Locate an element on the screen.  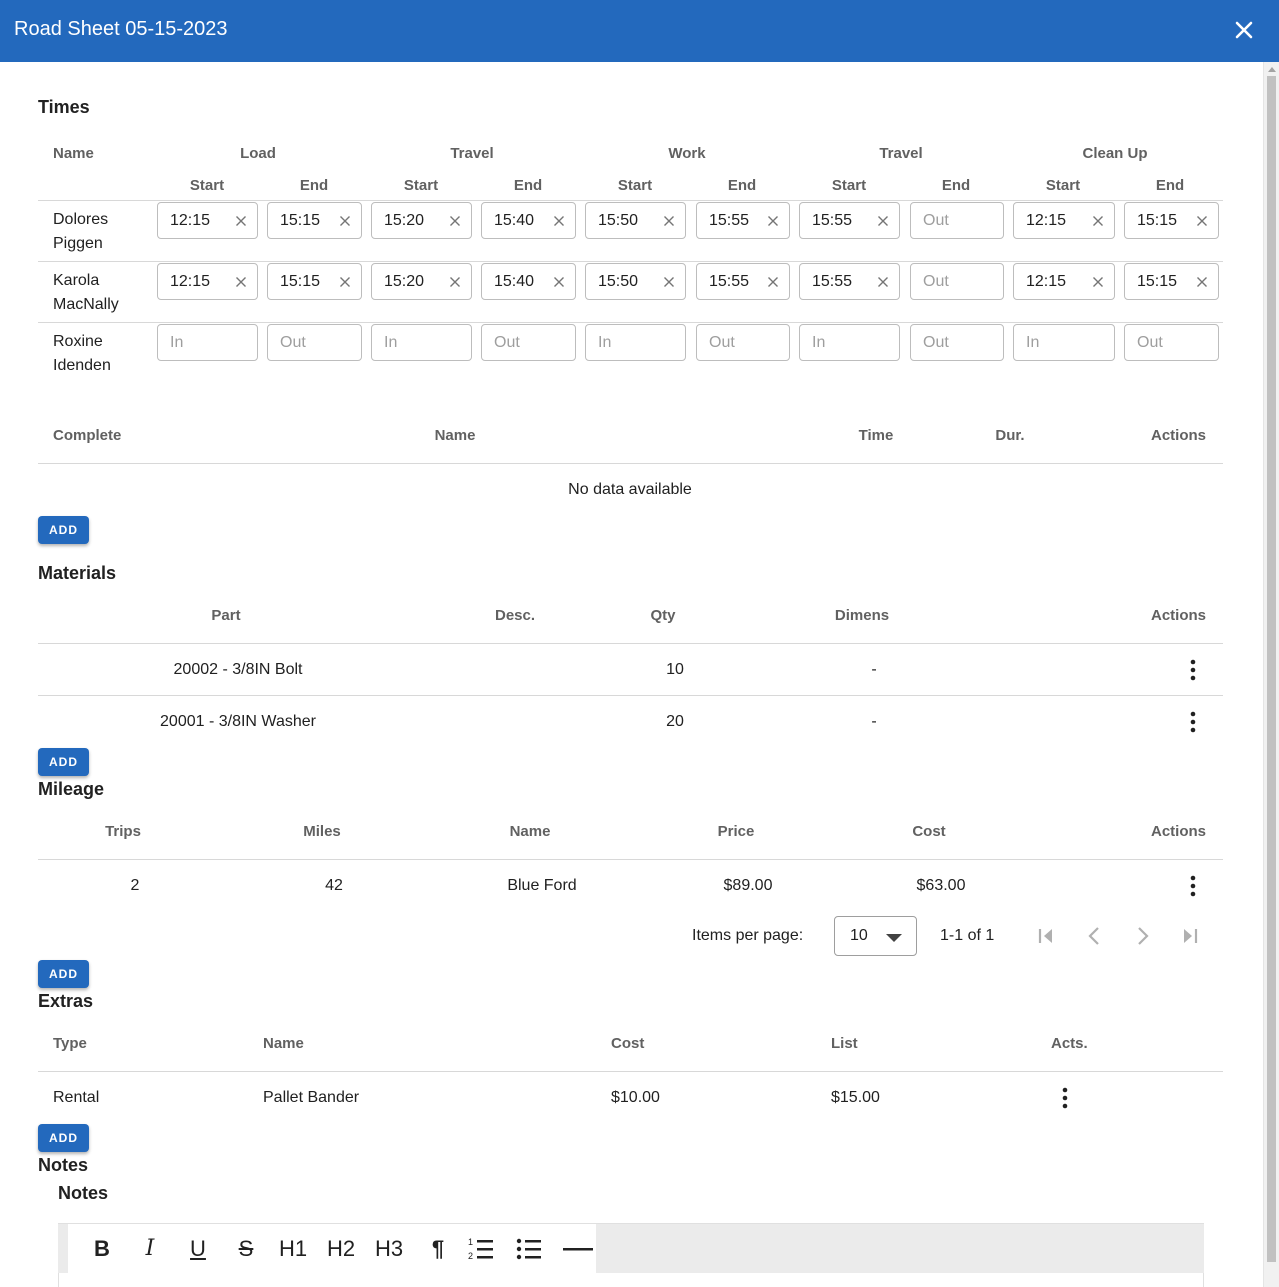
heading2-button: H2 is located at coordinates (341, 1249).